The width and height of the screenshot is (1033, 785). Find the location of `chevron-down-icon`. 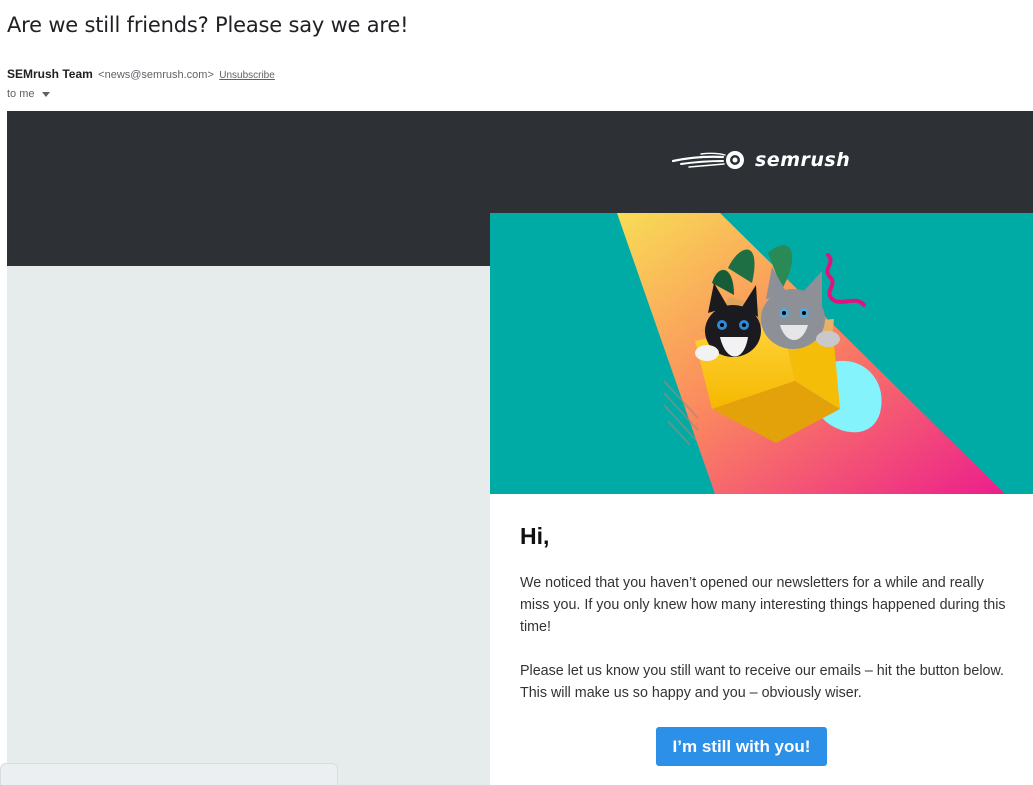

chevron-down-icon is located at coordinates (45, 94).